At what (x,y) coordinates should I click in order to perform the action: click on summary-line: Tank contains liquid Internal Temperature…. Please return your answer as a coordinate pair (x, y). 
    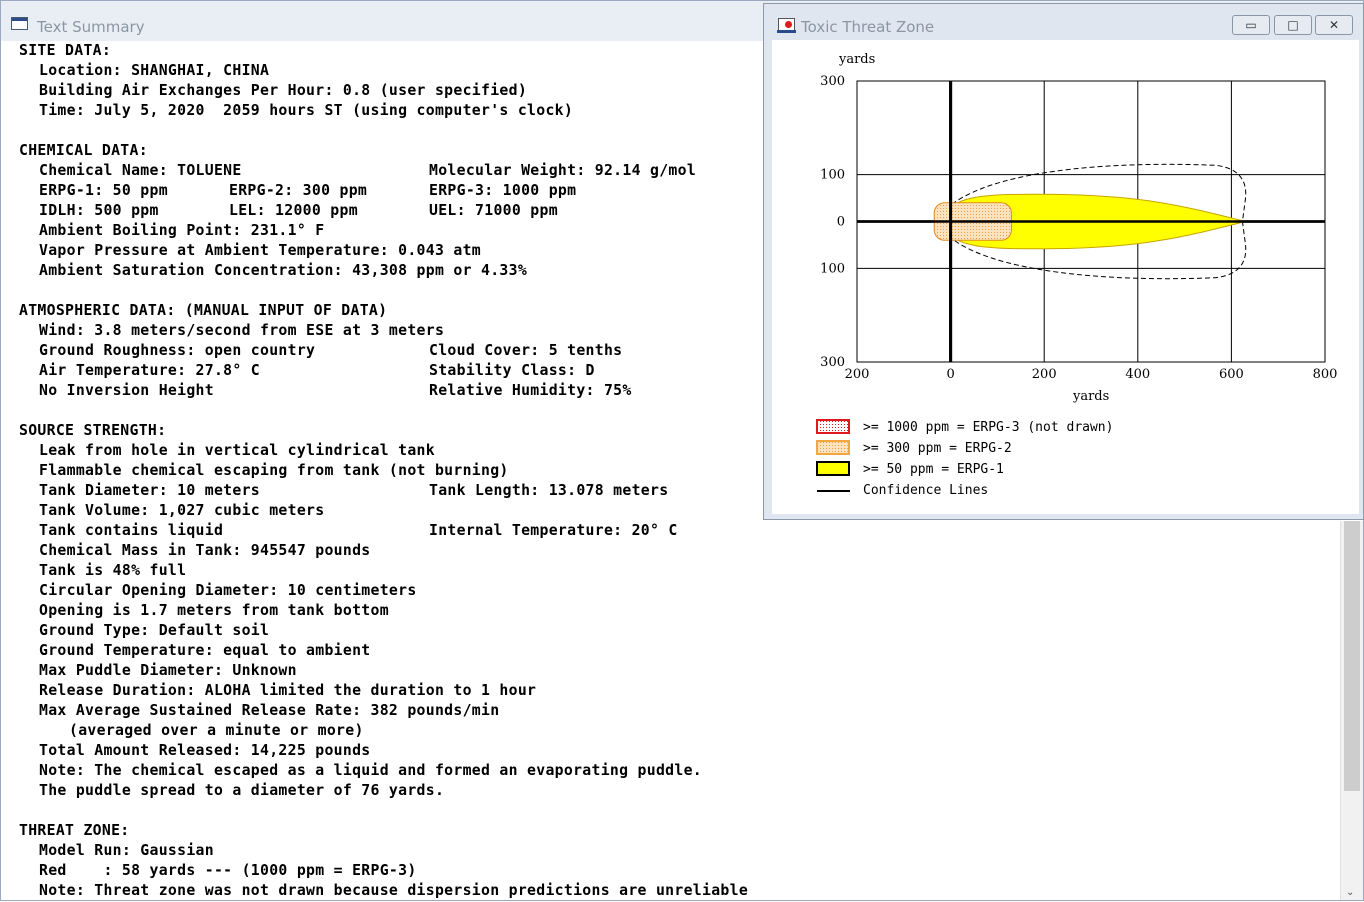
    Looking at the image, I should click on (669, 531).